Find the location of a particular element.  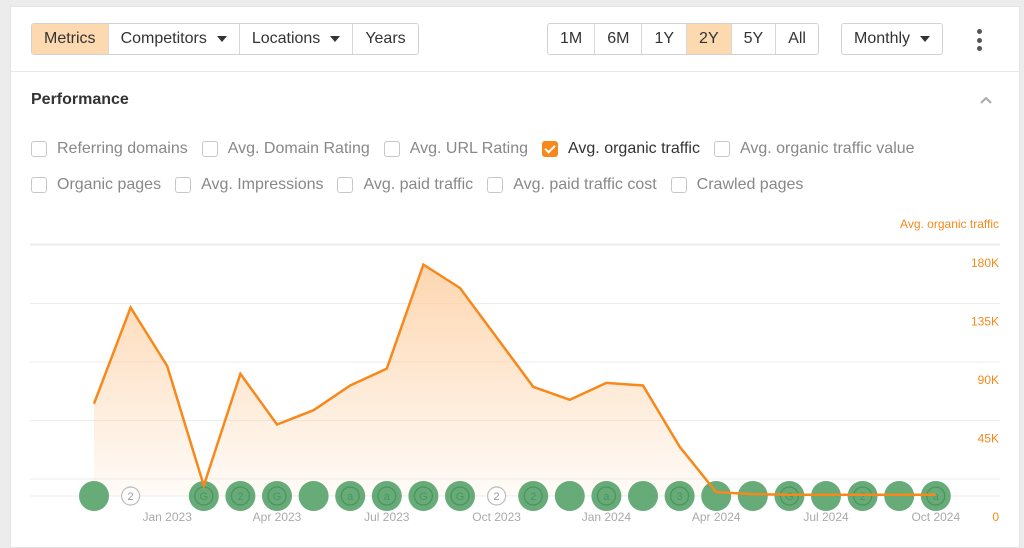

tab-locations-label: Locations is located at coordinates (286, 38).